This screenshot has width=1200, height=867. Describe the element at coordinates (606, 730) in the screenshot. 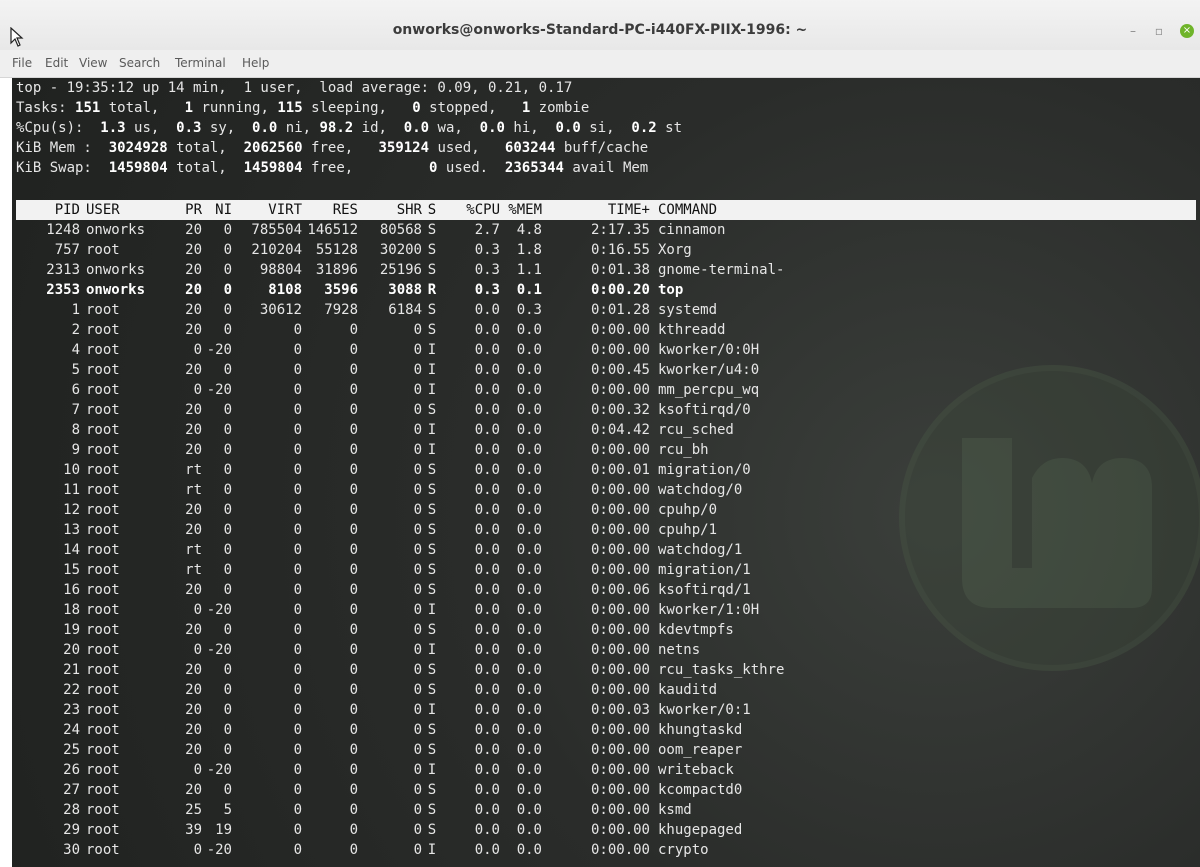

I see `process-row: 24 root 20 0 0 0 0 S 0.0 0.0 0:00.00 khungtaskd` at that location.